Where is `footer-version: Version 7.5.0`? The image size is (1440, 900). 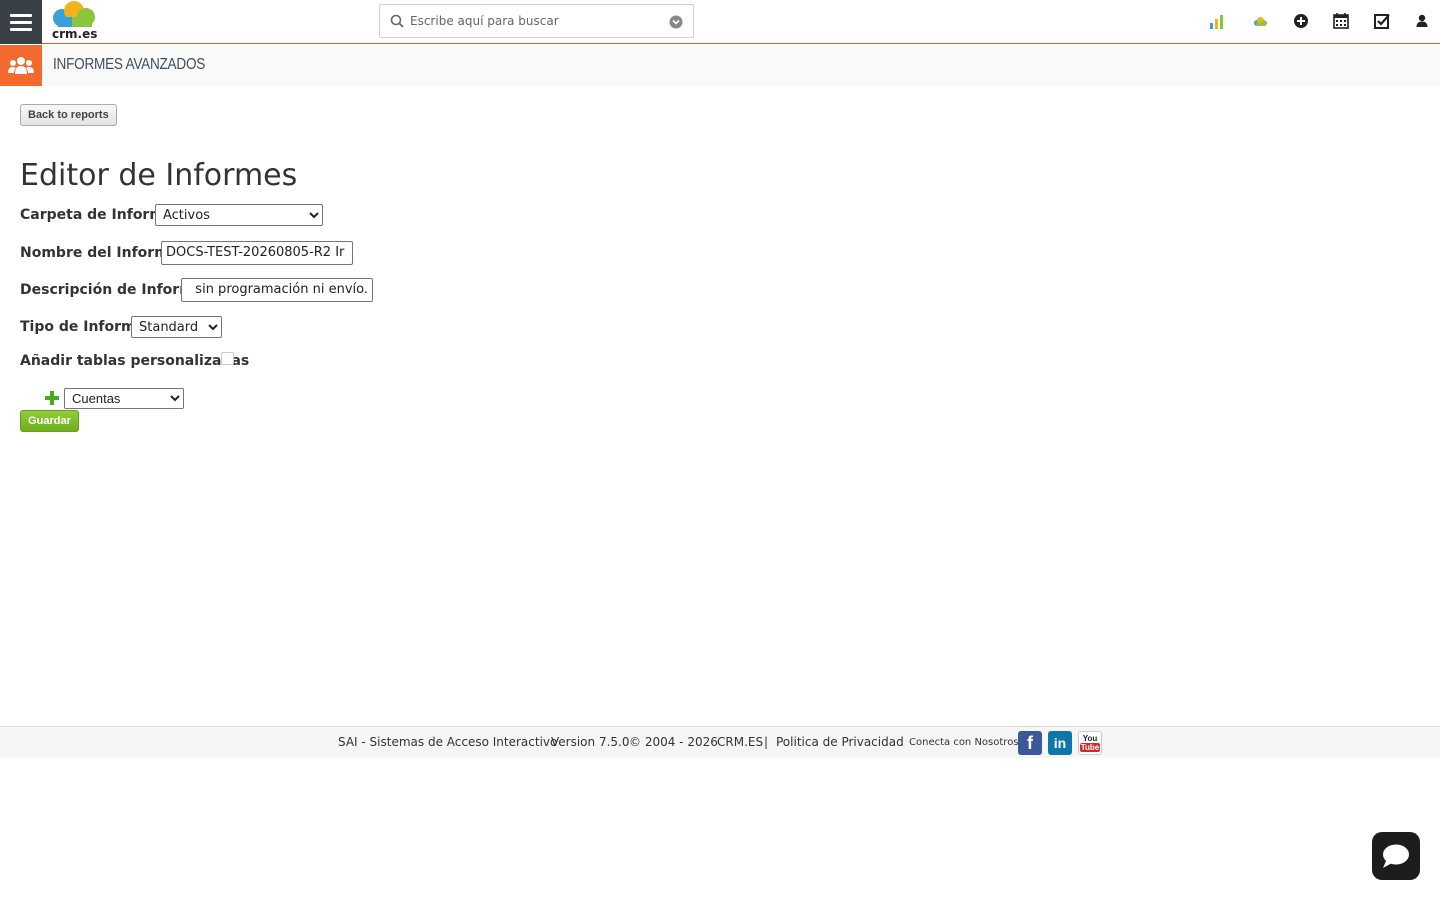
footer-version: Version 7.5.0 is located at coordinates (590, 742).